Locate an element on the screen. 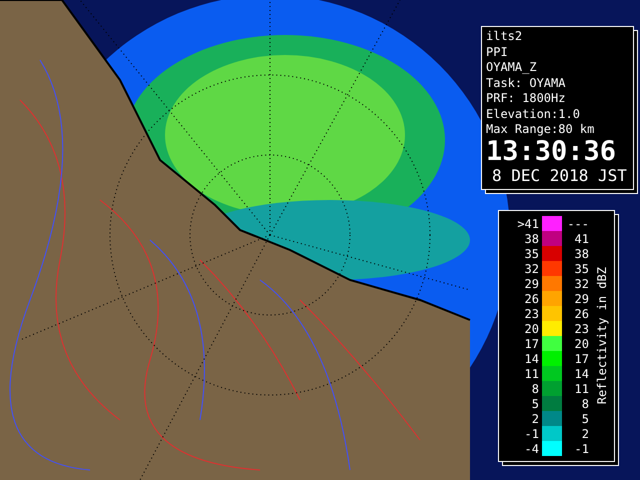 This screenshot has width=640, height=480. legend-label: -4 is located at coordinates (531, 449).